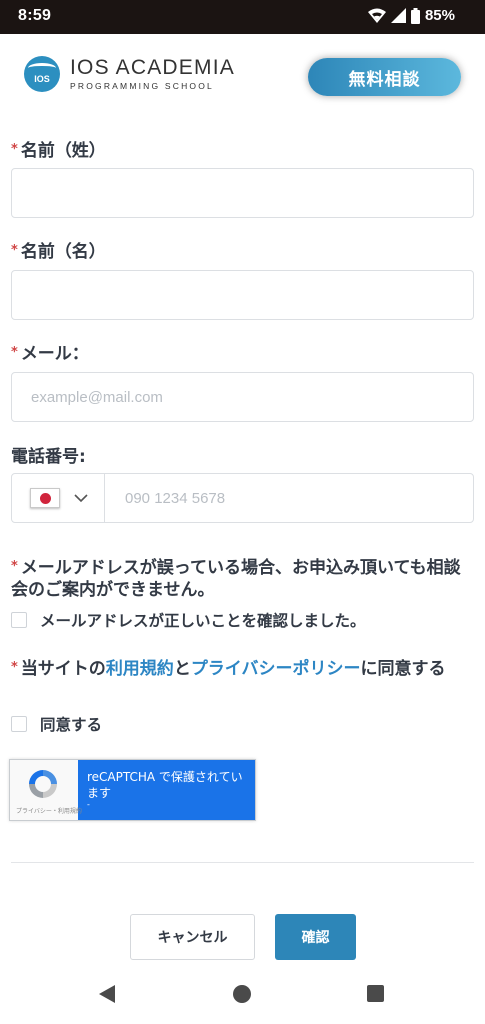  Describe the element at coordinates (439, 15) in the screenshot. I see `battery-percent: 85%` at that location.